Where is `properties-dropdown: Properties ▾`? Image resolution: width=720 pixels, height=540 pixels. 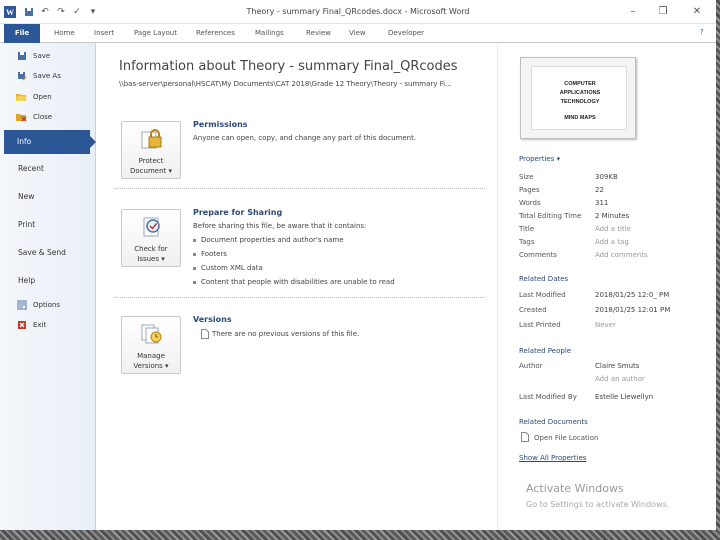
properties-dropdown: Properties ▾ is located at coordinates (539, 159).